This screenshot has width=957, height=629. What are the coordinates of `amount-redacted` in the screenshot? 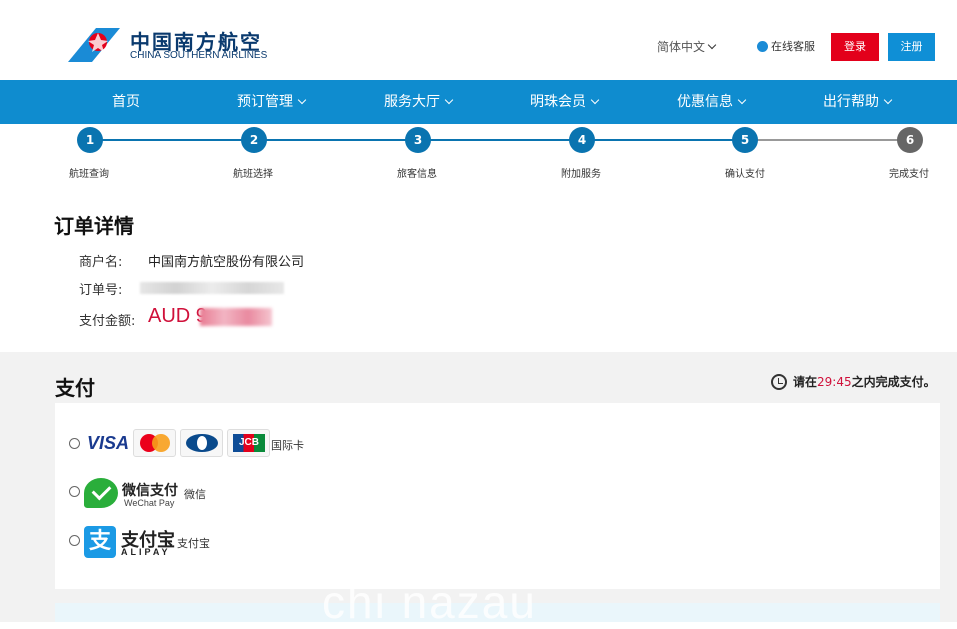 It's located at (236, 317).